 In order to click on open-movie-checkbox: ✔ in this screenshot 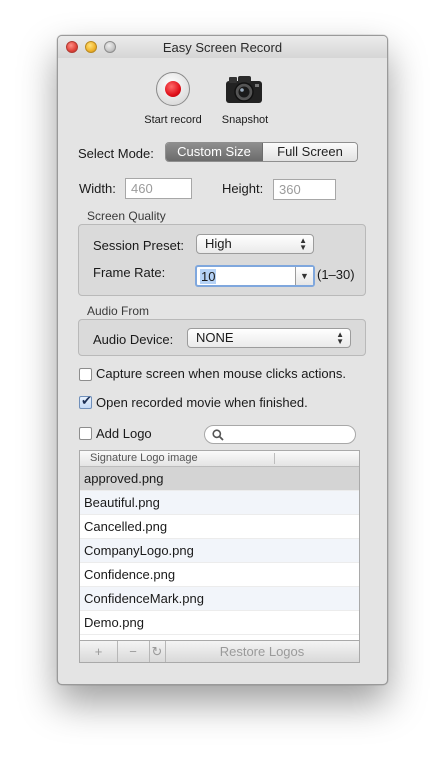, I will do `click(85, 401)`.